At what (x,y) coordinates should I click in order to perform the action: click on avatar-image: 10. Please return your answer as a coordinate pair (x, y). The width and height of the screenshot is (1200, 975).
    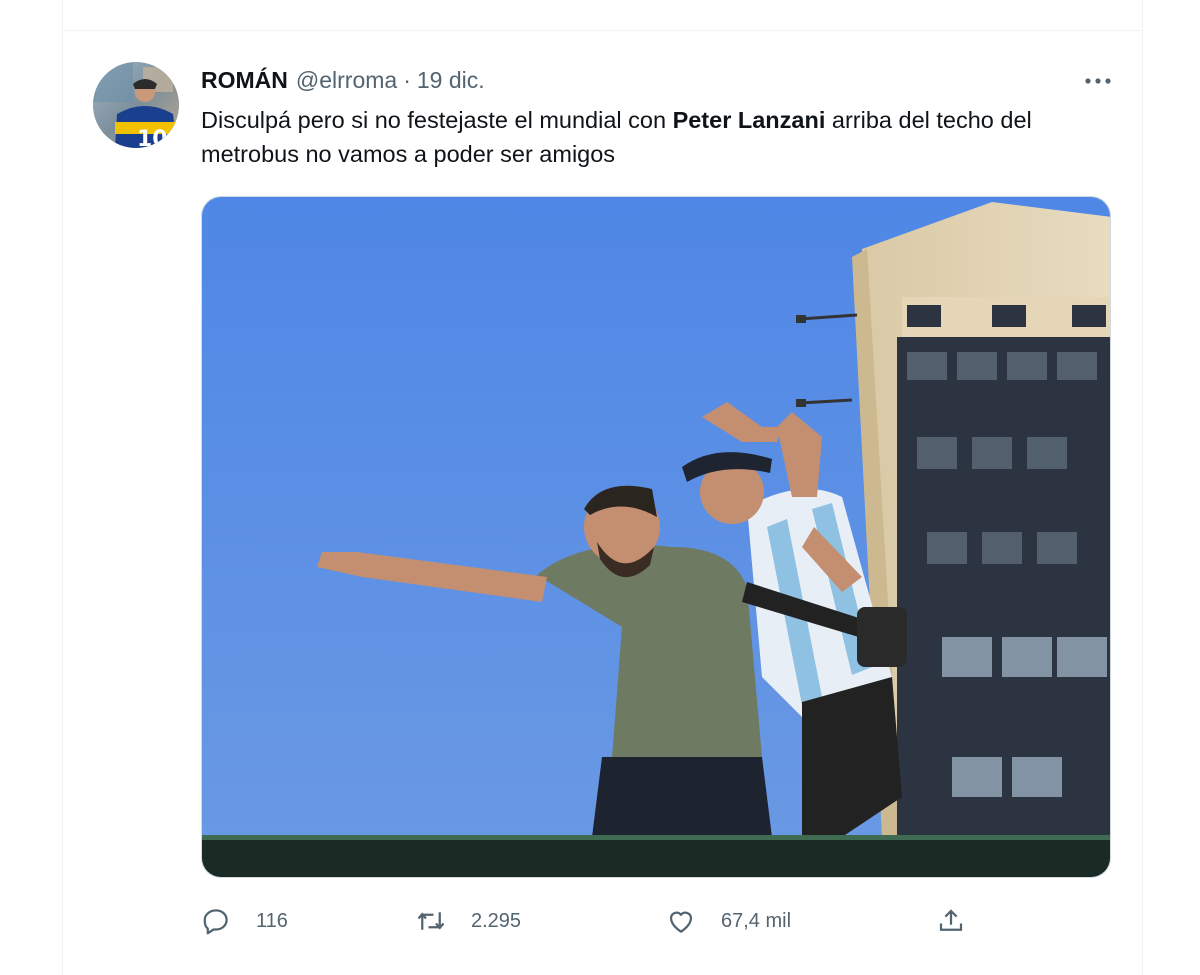
    Looking at the image, I should click on (136, 105).